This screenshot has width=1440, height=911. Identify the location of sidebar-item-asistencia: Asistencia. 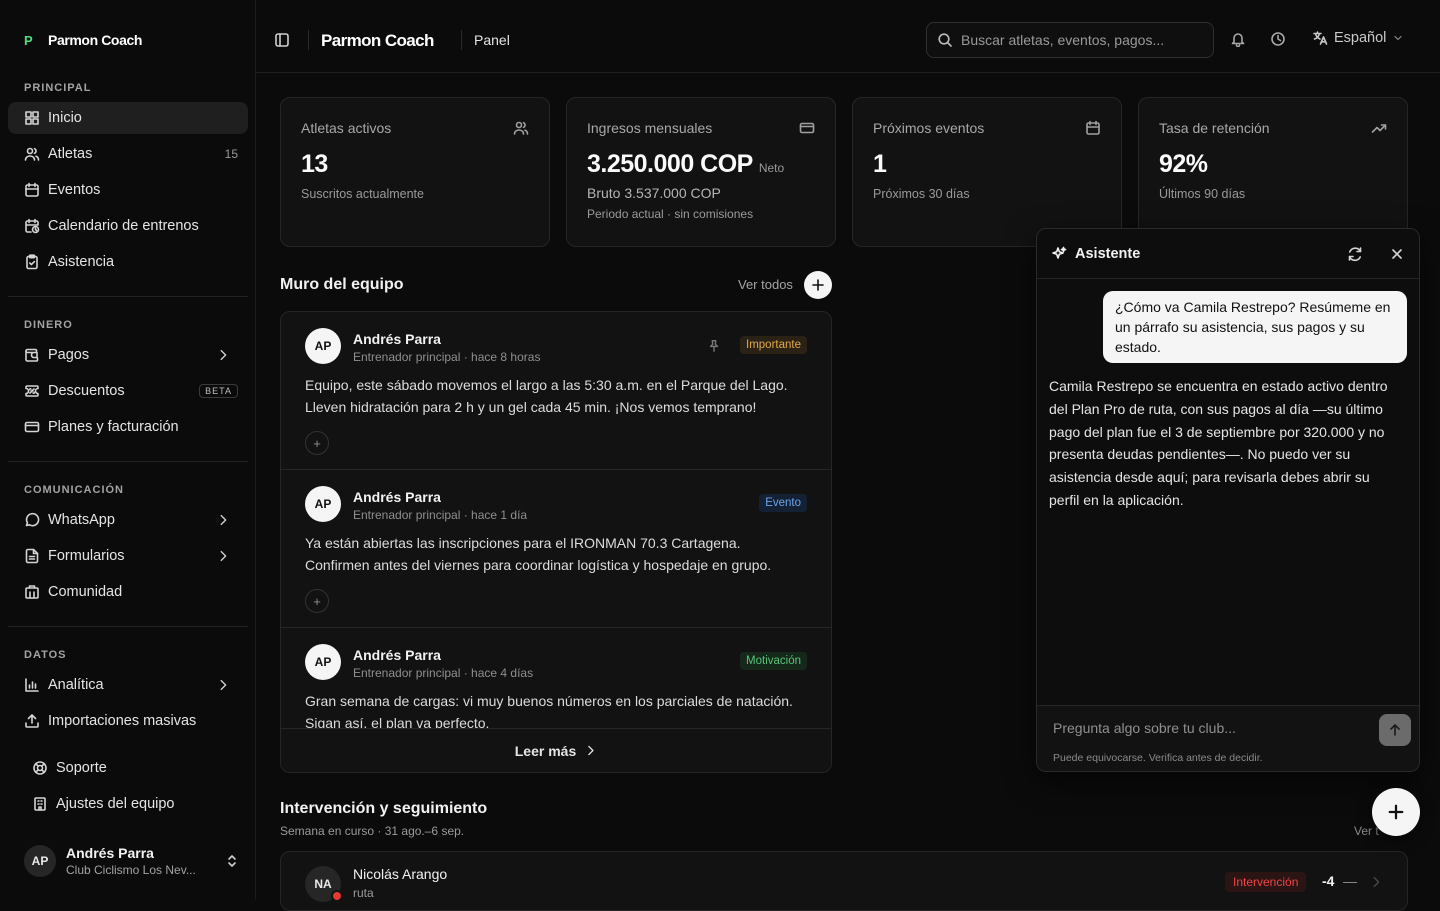
(128, 262).